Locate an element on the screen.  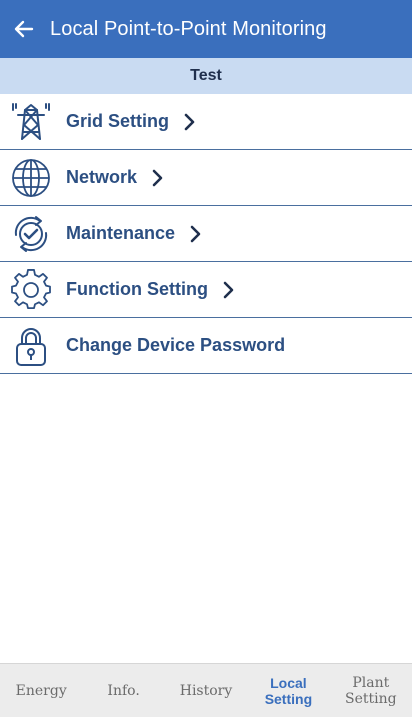
arrow-left-icon is located at coordinates (24, 29).